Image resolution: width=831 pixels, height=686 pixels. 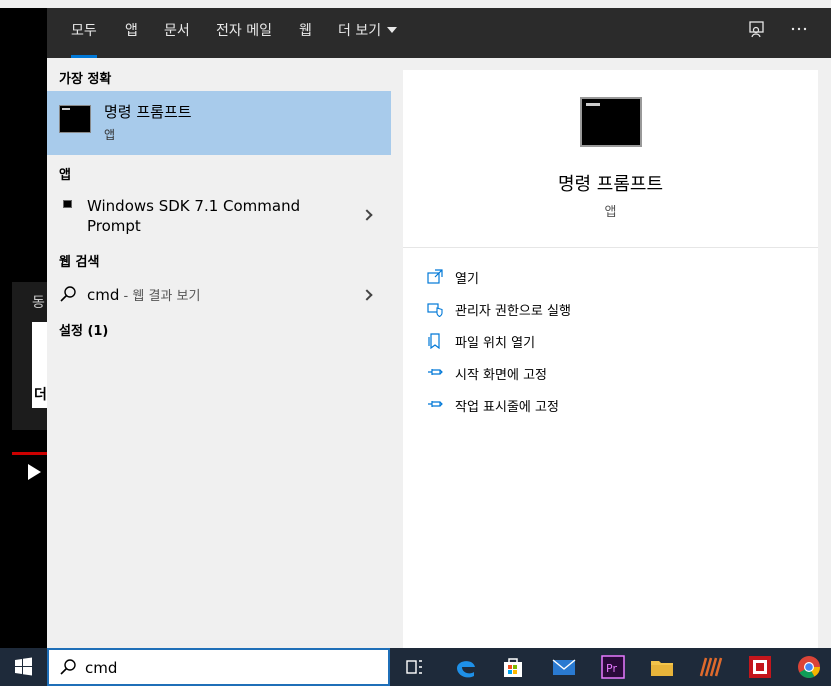 What do you see at coordinates (114, 226) in the screenshot?
I see `app-item-label-line2: Prompt` at bounding box center [114, 226].